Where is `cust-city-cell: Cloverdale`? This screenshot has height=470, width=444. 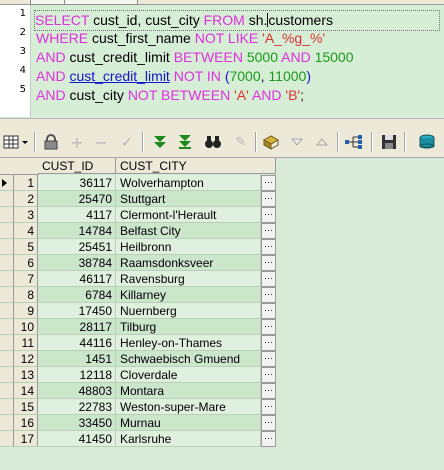 cust-city-cell: Cloverdale is located at coordinates (188, 375).